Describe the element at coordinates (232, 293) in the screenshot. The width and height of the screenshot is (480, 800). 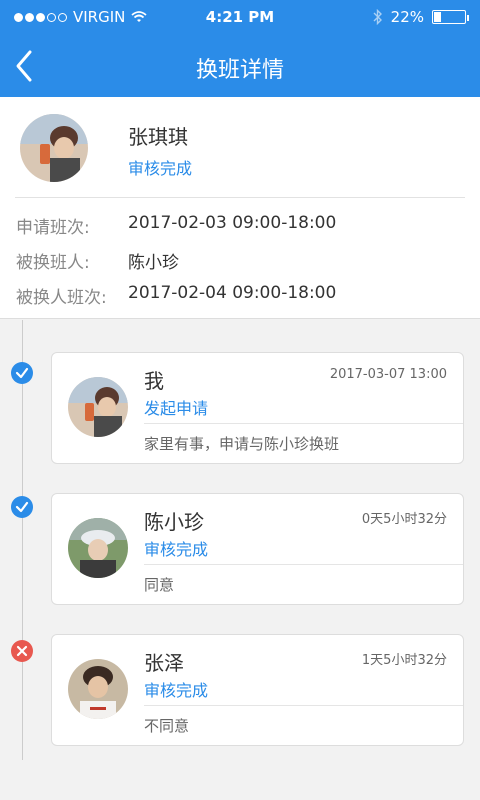
I see `detail-value: 2017-02-04 09:00-18:00` at that location.